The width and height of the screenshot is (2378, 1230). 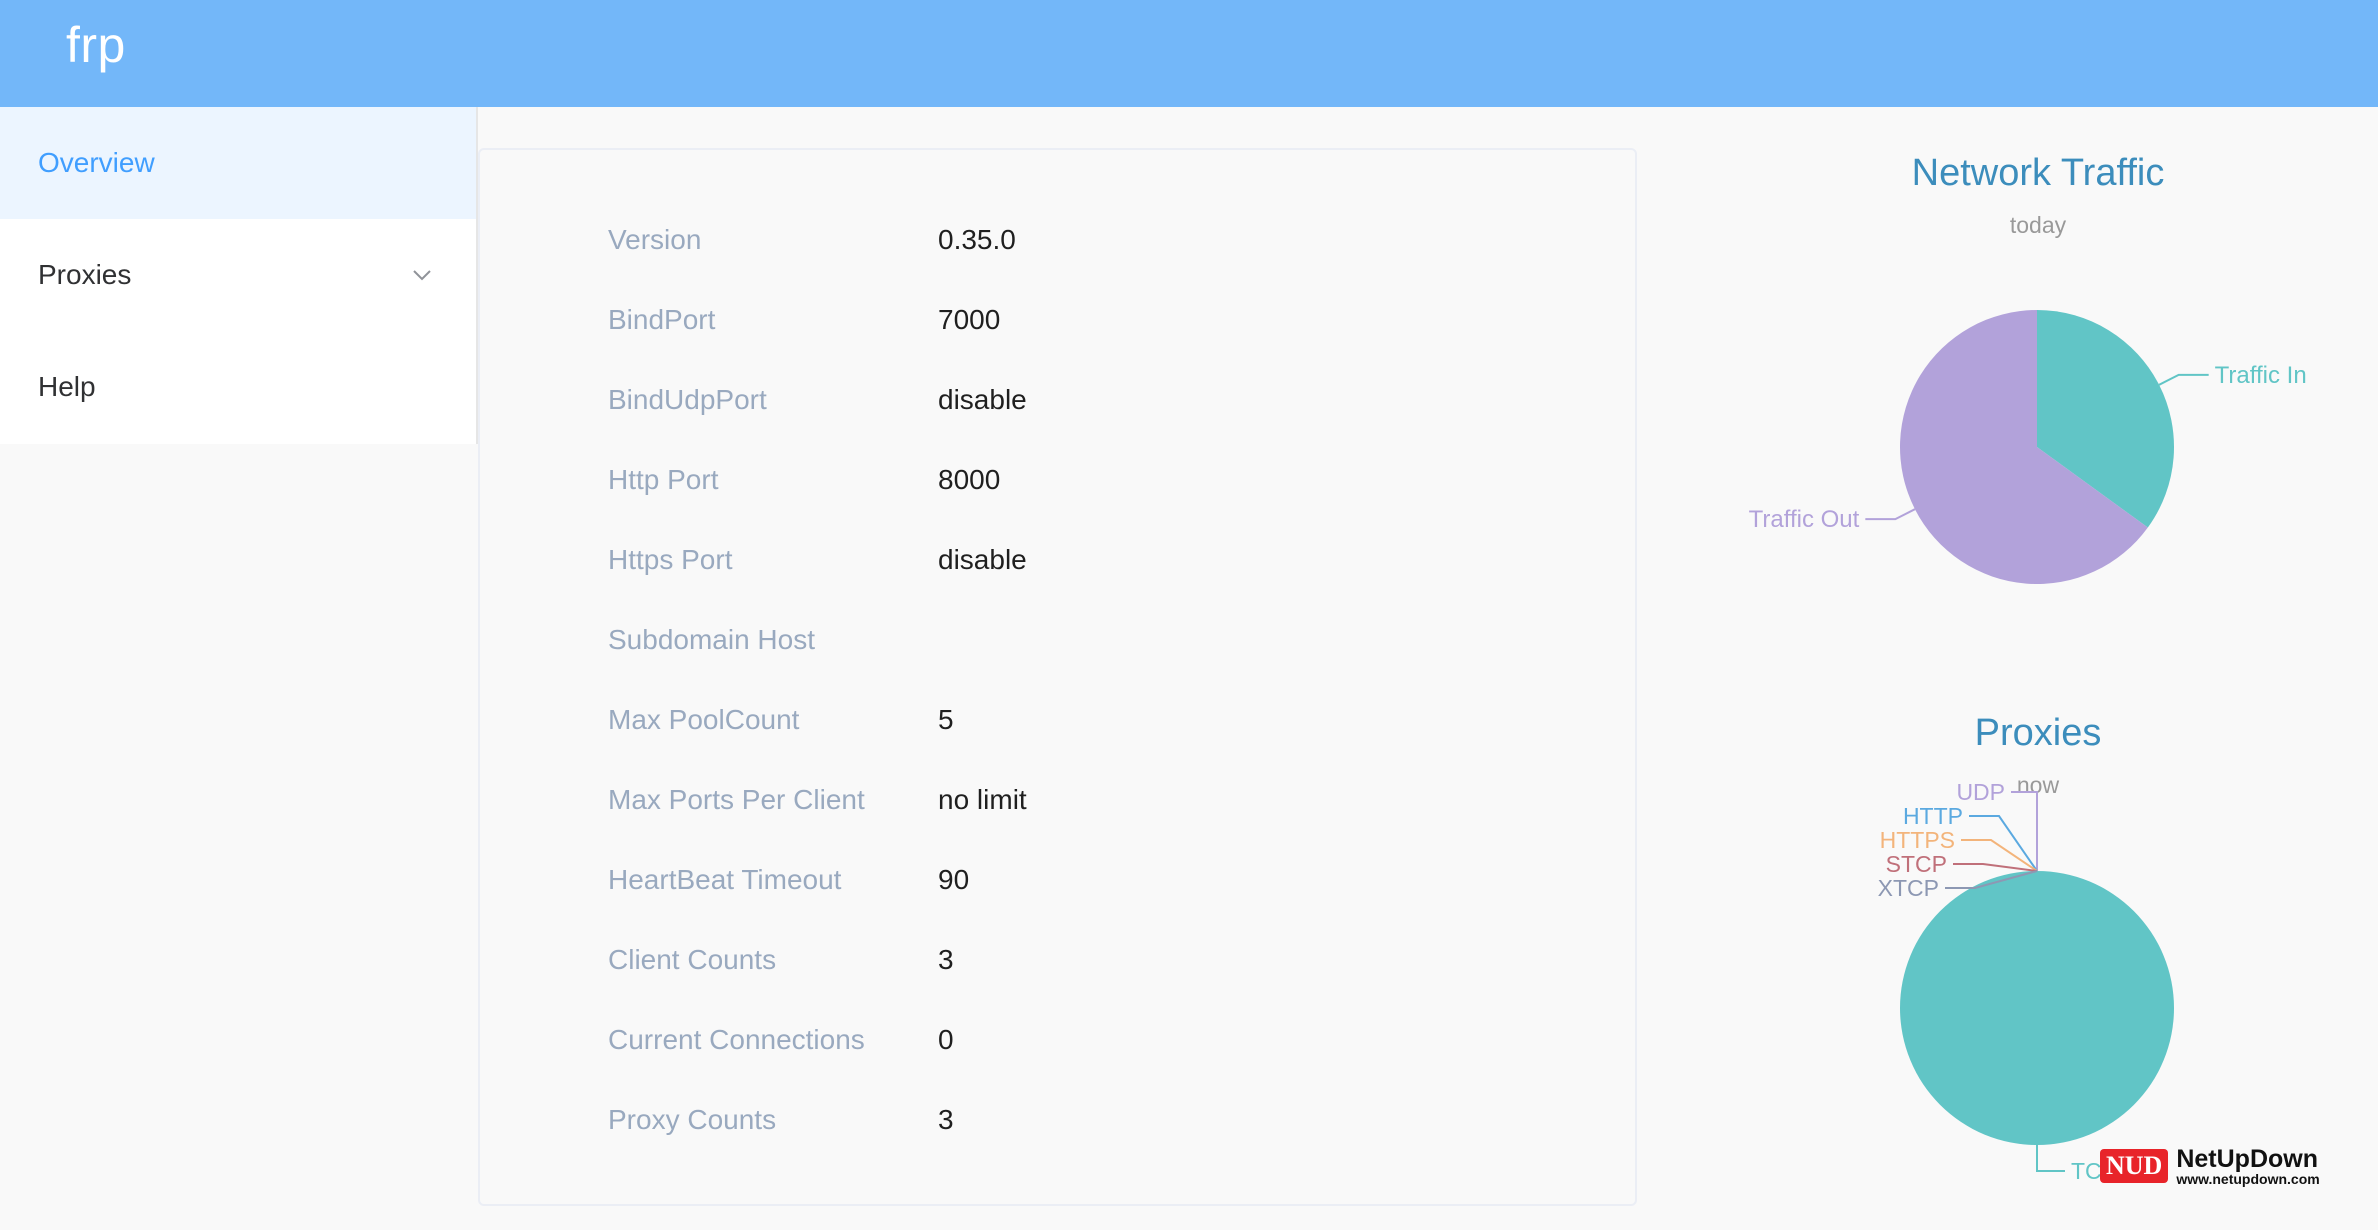 What do you see at coordinates (2024, 831) in the screenshot?
I see `pie-label-line-udp` at bounding box center [2024, 831].